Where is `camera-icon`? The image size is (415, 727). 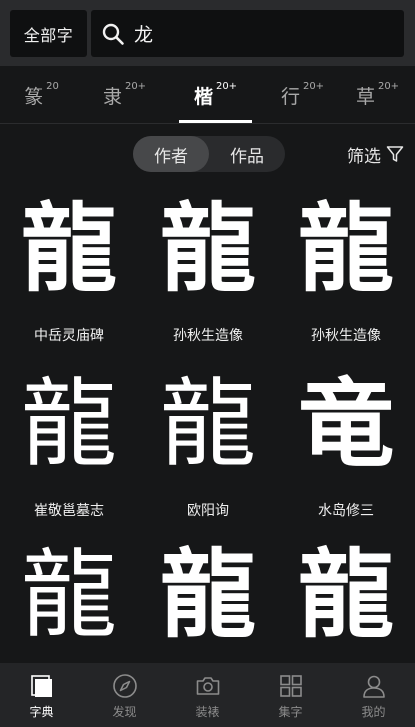 camera-icon is located at coordinates (207, 686).